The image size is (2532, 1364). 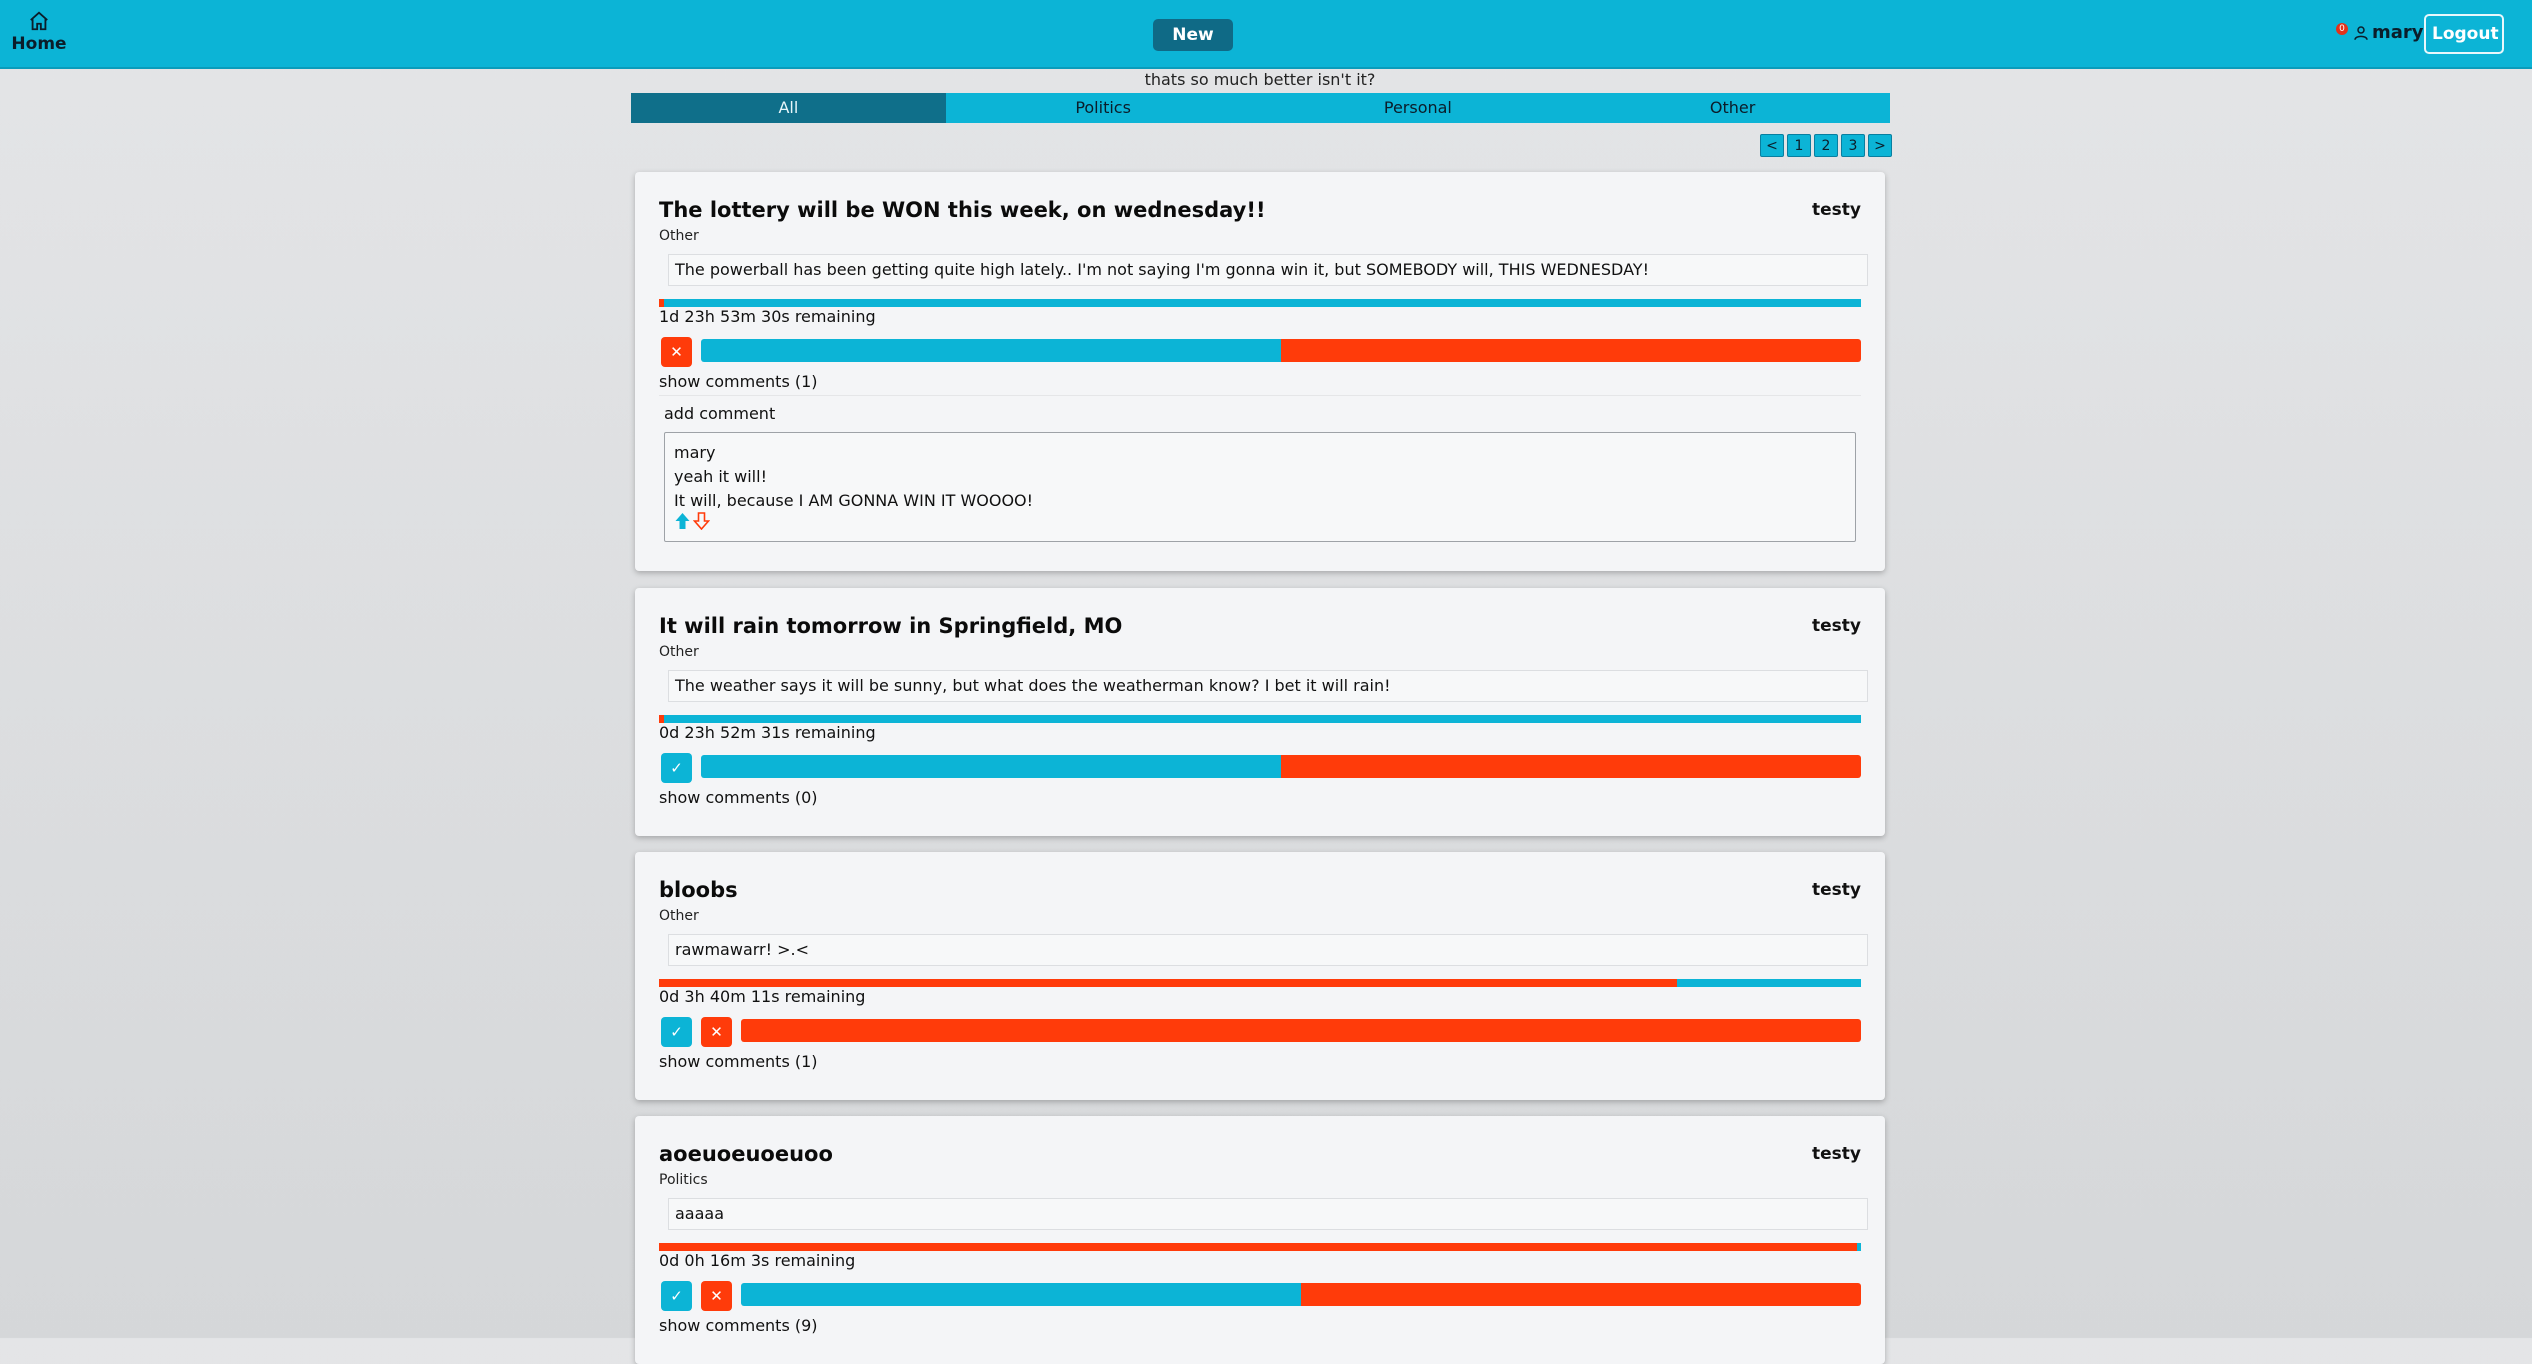 I want to click on home-label: Home, so click(x=39, y=44).